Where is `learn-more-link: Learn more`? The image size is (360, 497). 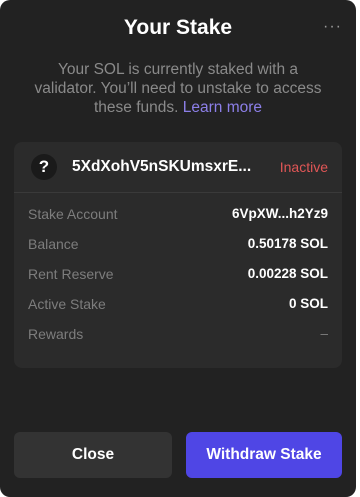 learn-more-link: Learn more is located at coordinates (222, 107).